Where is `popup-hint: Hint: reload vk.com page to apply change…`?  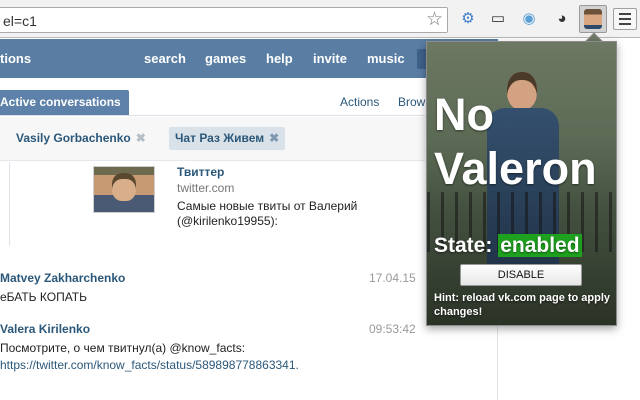 popup-hint: Hint: reload vk.com page to apply change… is located at coordinates (522, 305).